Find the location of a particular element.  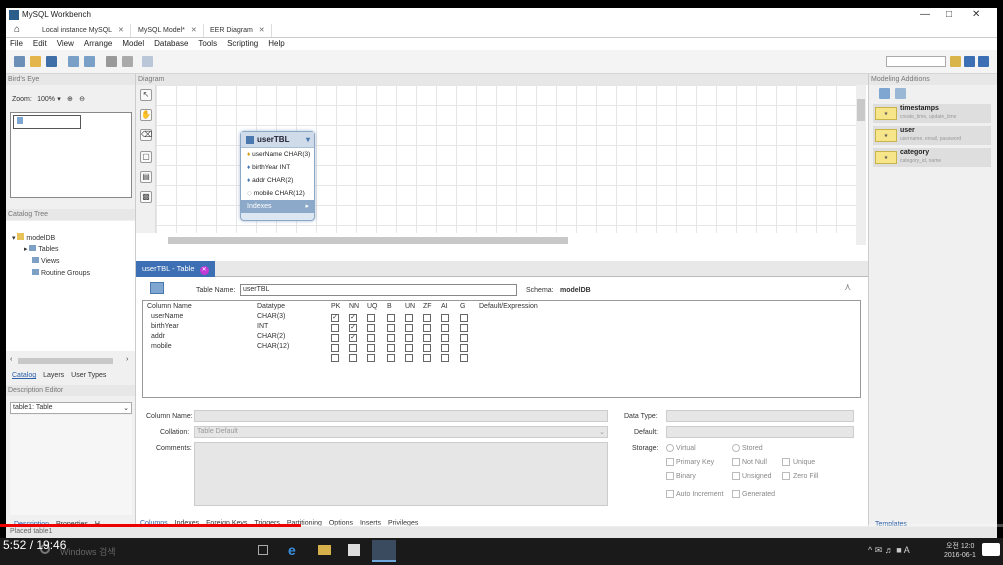

column-row-type: CHAR(2) is located at coordinates (271, 336).